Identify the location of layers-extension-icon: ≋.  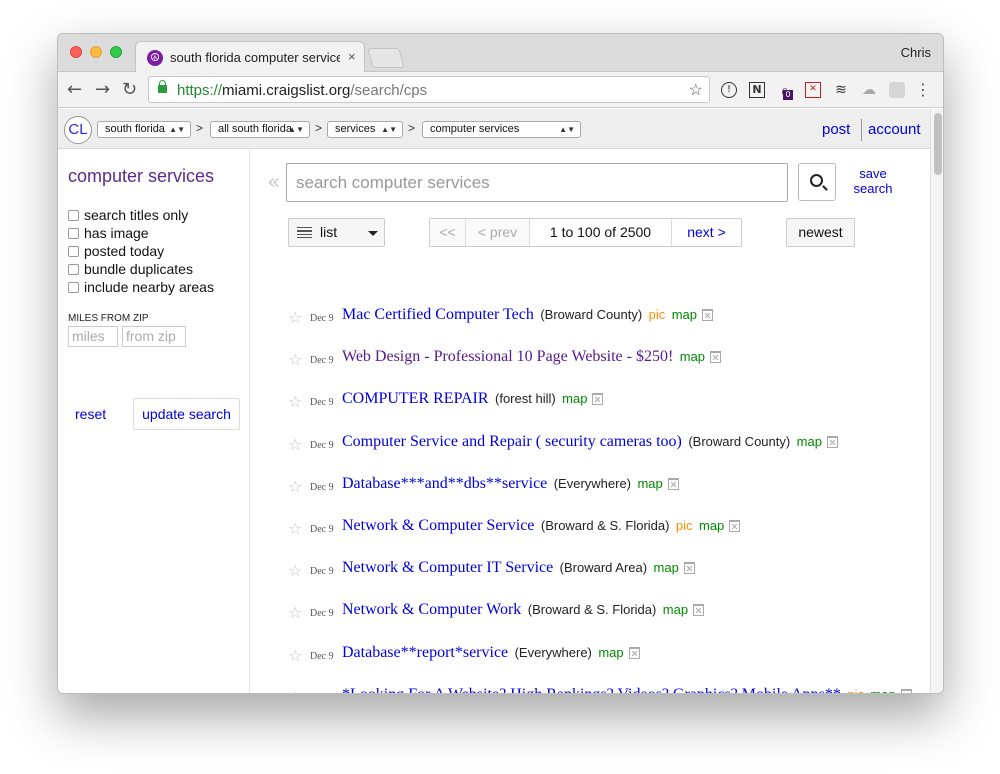
(841, 90).